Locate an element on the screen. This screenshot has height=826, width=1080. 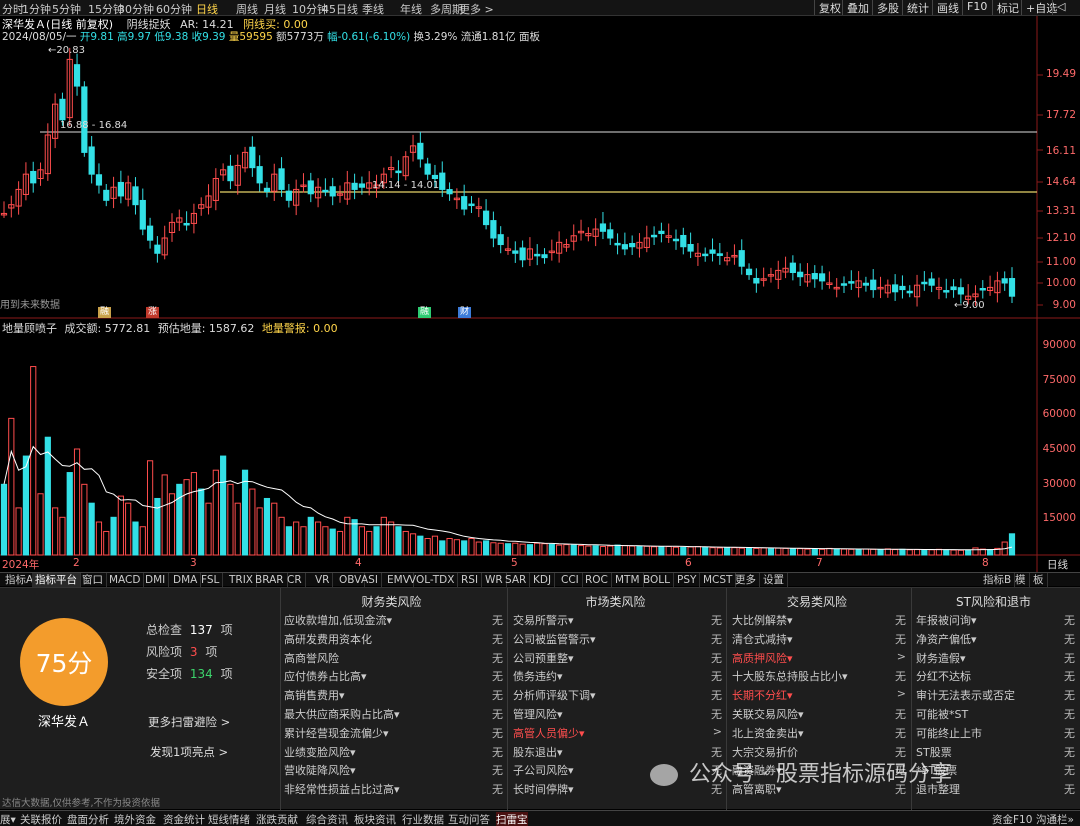
toolbar-button-4: 画线 is located at coordinates (945, 7).